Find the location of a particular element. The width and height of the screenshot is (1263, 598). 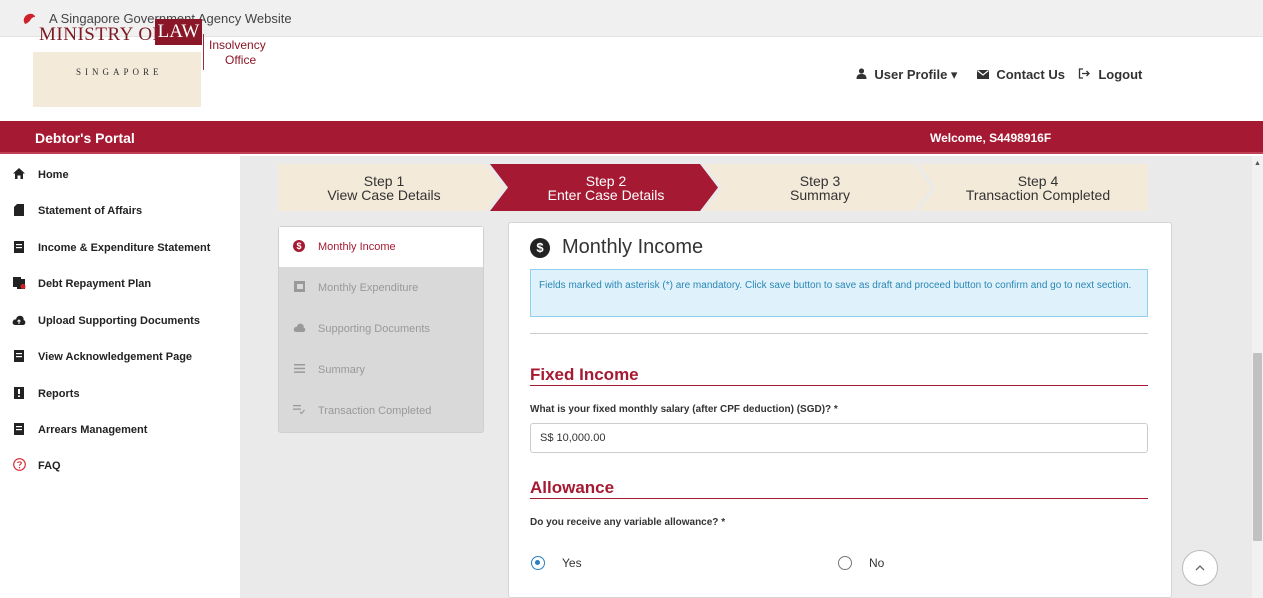

radio-label: No is located at coordinates (877, 563).